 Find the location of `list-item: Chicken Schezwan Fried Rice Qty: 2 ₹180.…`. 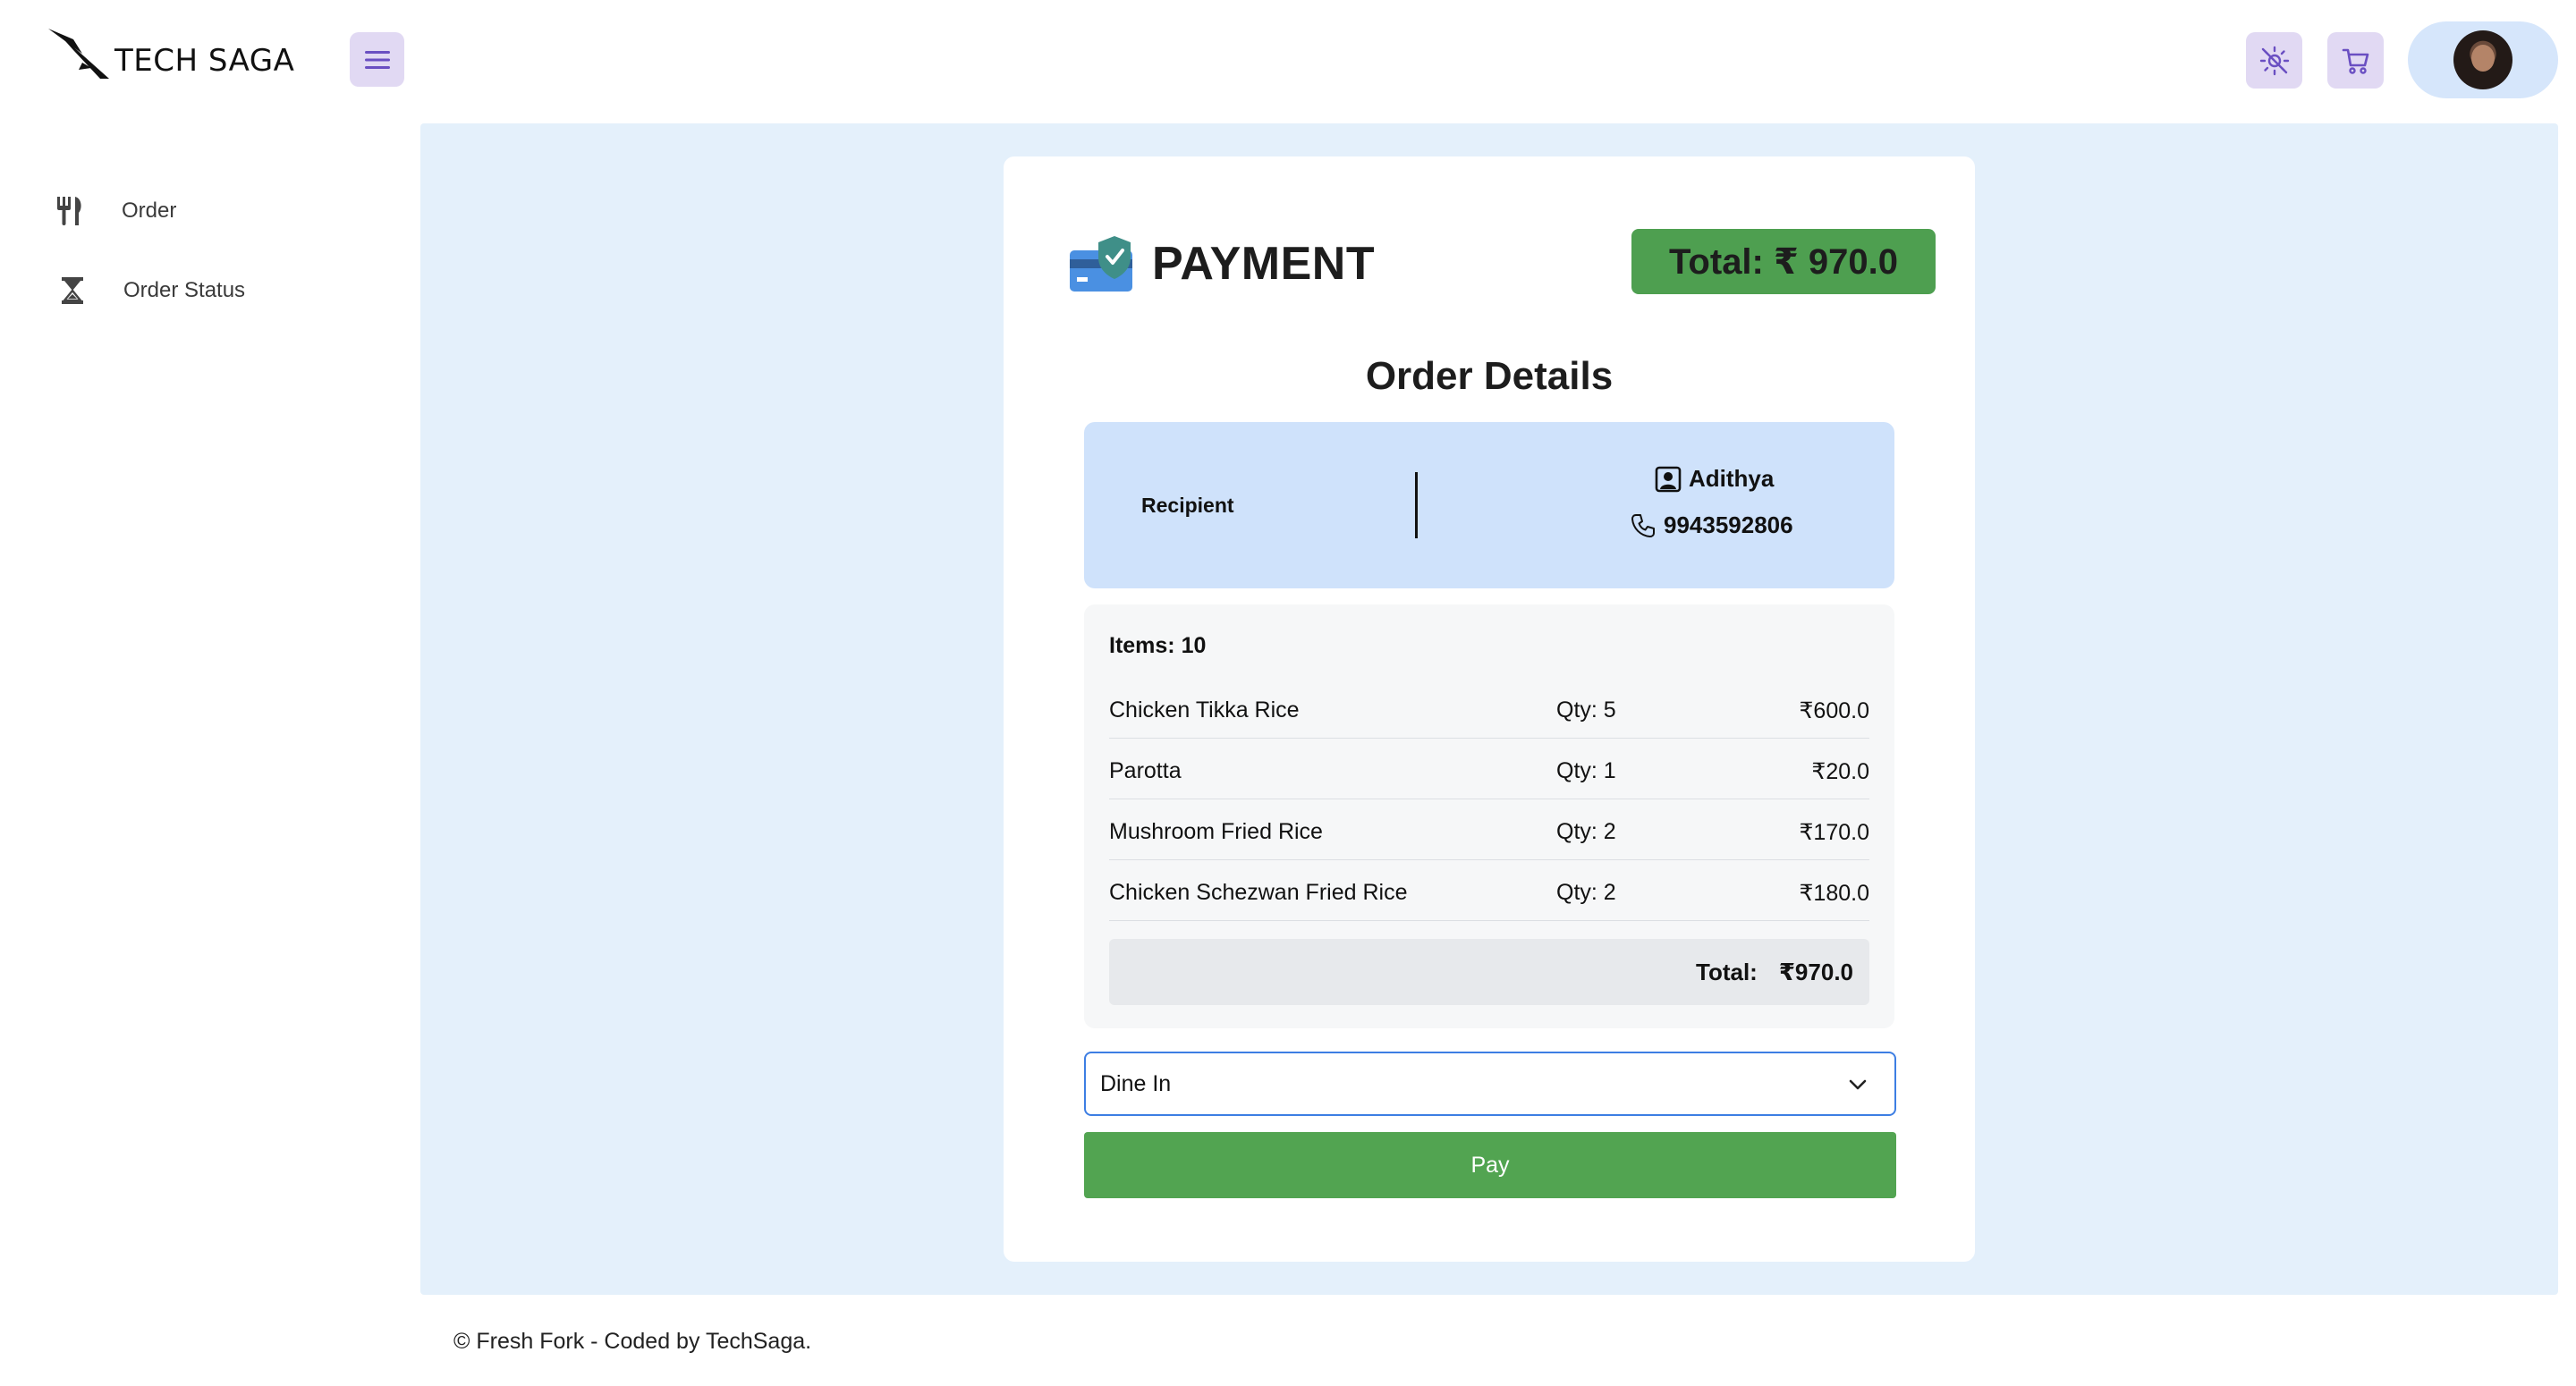

list-item: Chicken Schezwan Fried Rice Qty: 2 ₹180.… is located at coordinates (1489, 890).